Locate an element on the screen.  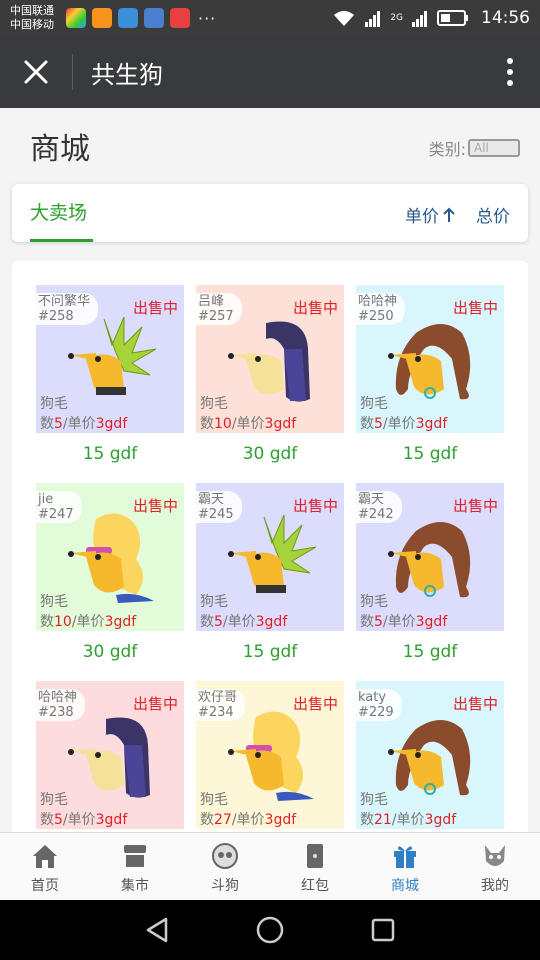
listing-card: katy #229 出售中 狗毛 数21/单价3gdf is located at coordinates (430, 761).